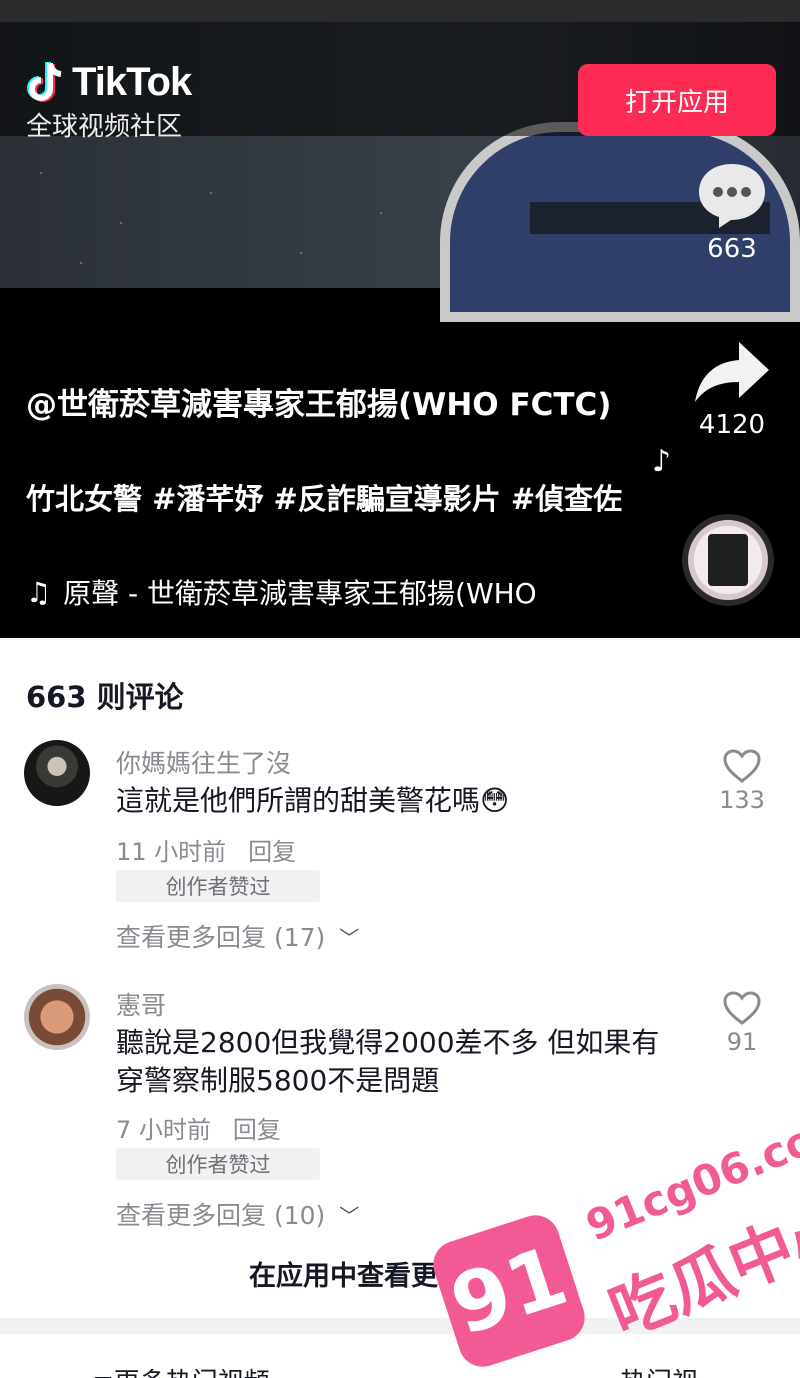  Describe the element at coordinates (662, 461) in the screenshot. I see `music-note-icon: ♪` at that location.